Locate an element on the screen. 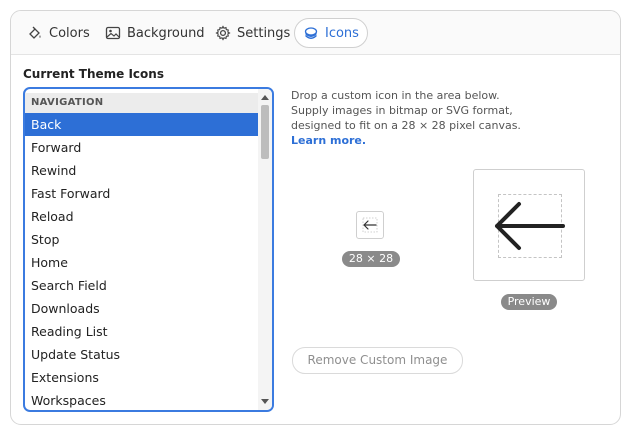  tab-background: Background is located at coordinates (155, 33).